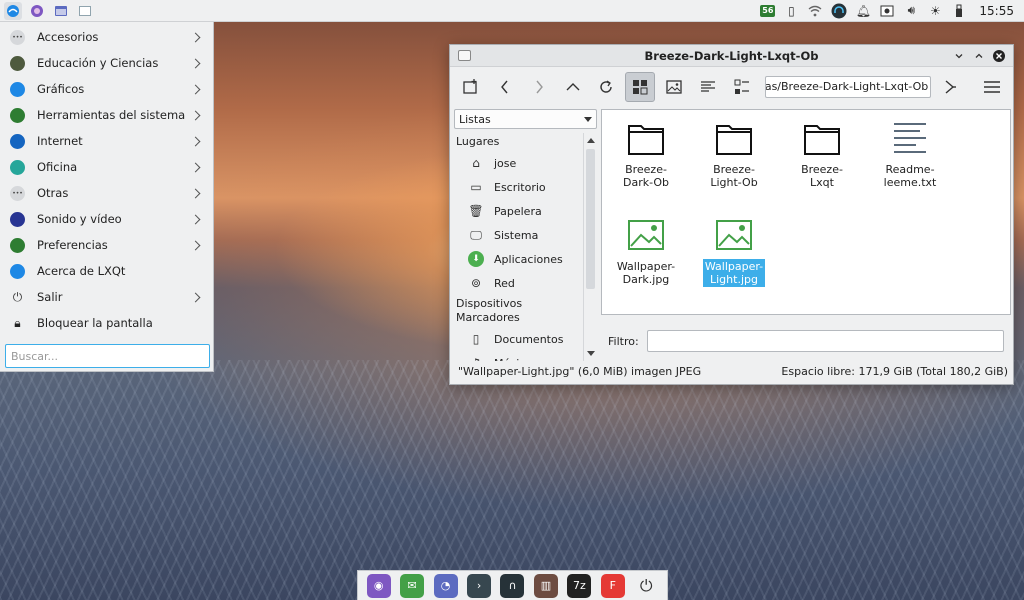 The height and width of the screenshot is (600, 1024). I want to click on scroll-up-icon, so click(591, 140).